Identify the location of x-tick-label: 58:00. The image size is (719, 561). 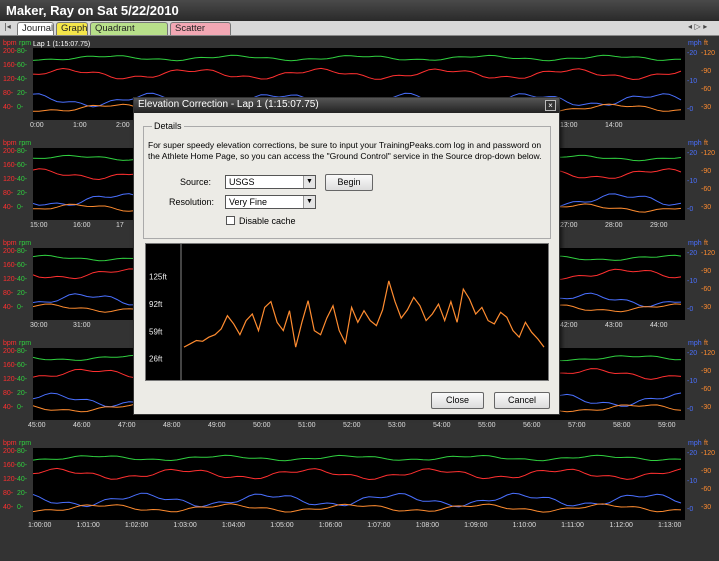
(622, 425).